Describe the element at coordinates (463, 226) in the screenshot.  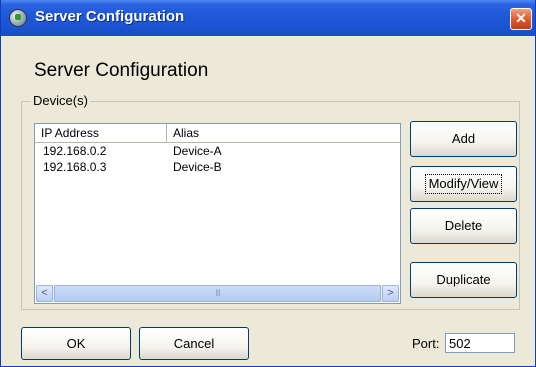
I see `delete-button: Delete` at that location.